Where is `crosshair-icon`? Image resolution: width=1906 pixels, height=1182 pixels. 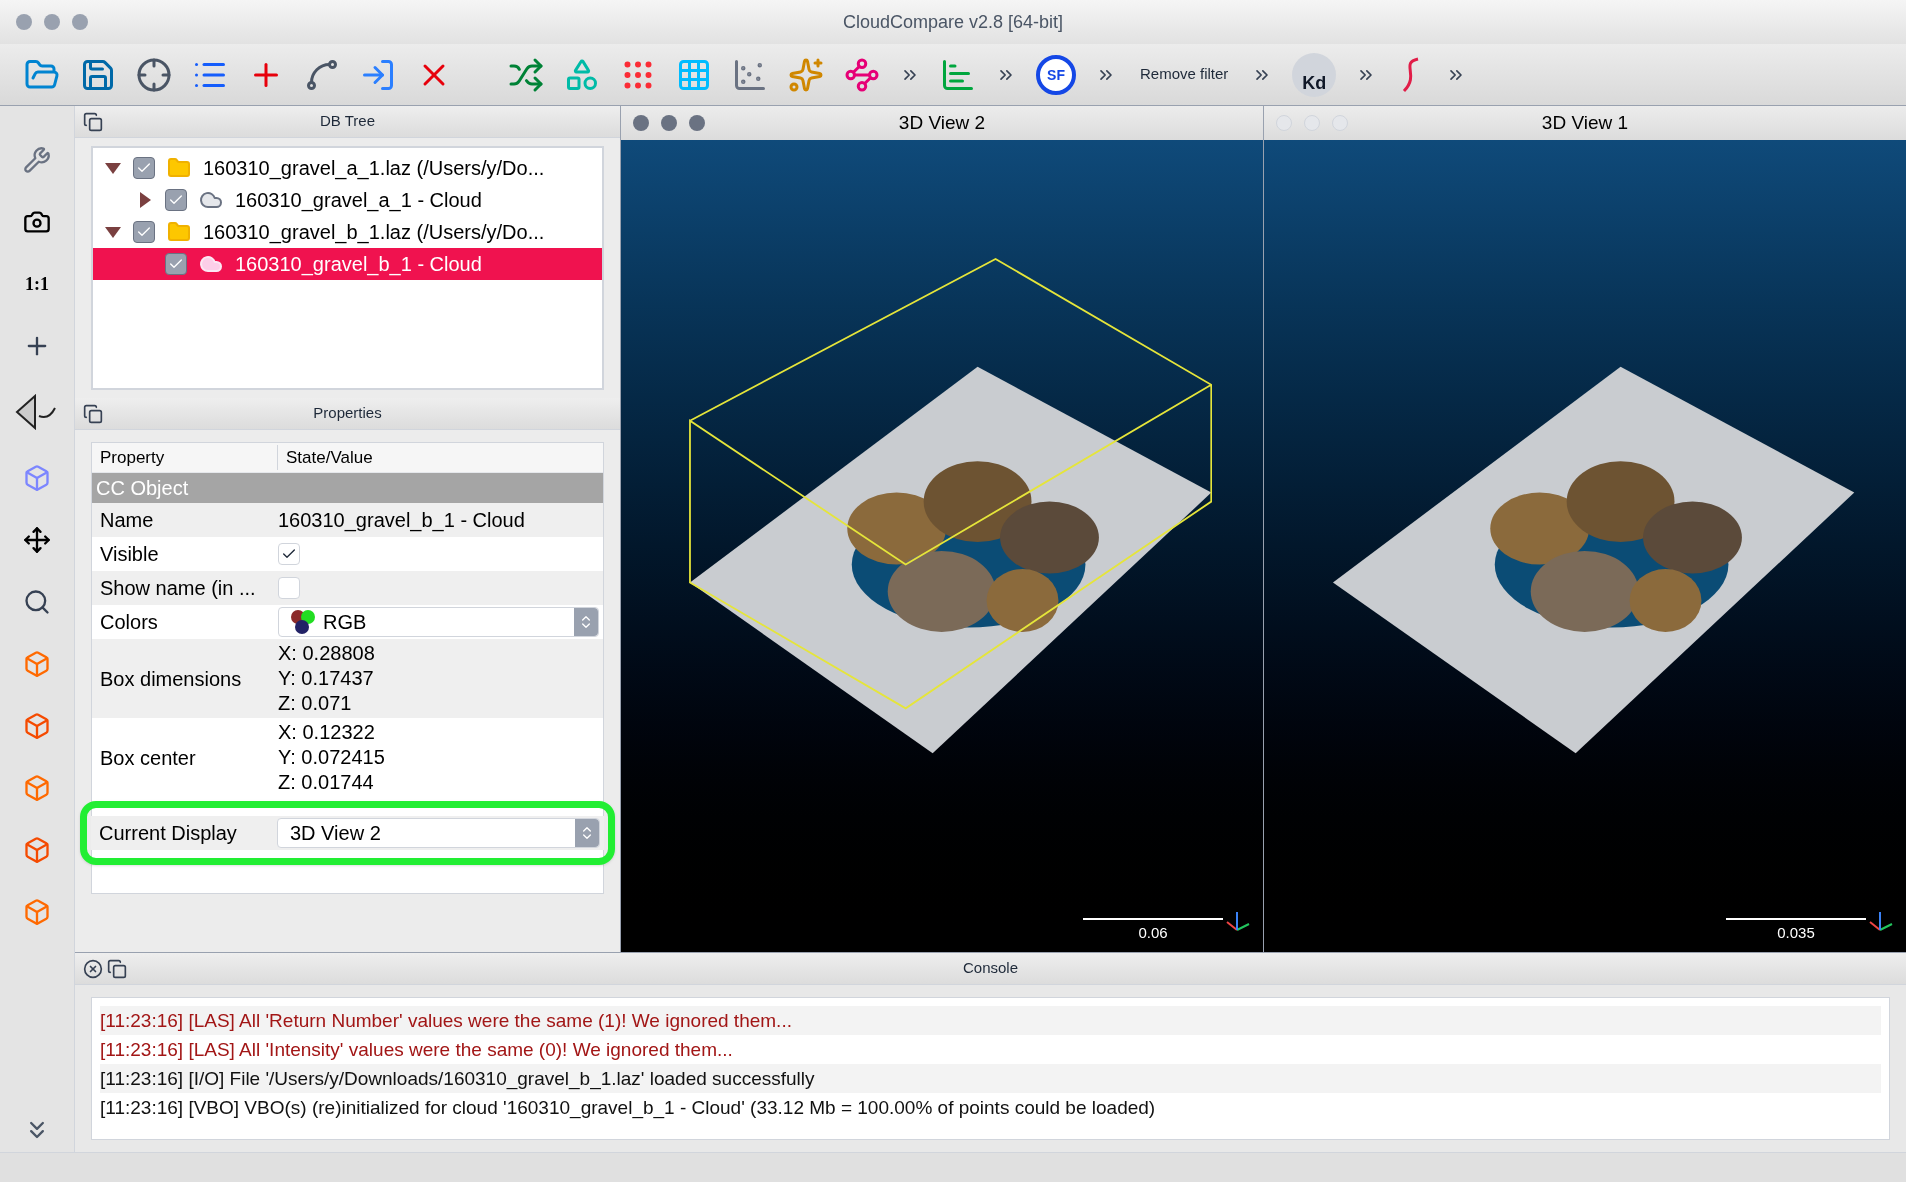 crosshair-icon is located at coordinates (154, 74).